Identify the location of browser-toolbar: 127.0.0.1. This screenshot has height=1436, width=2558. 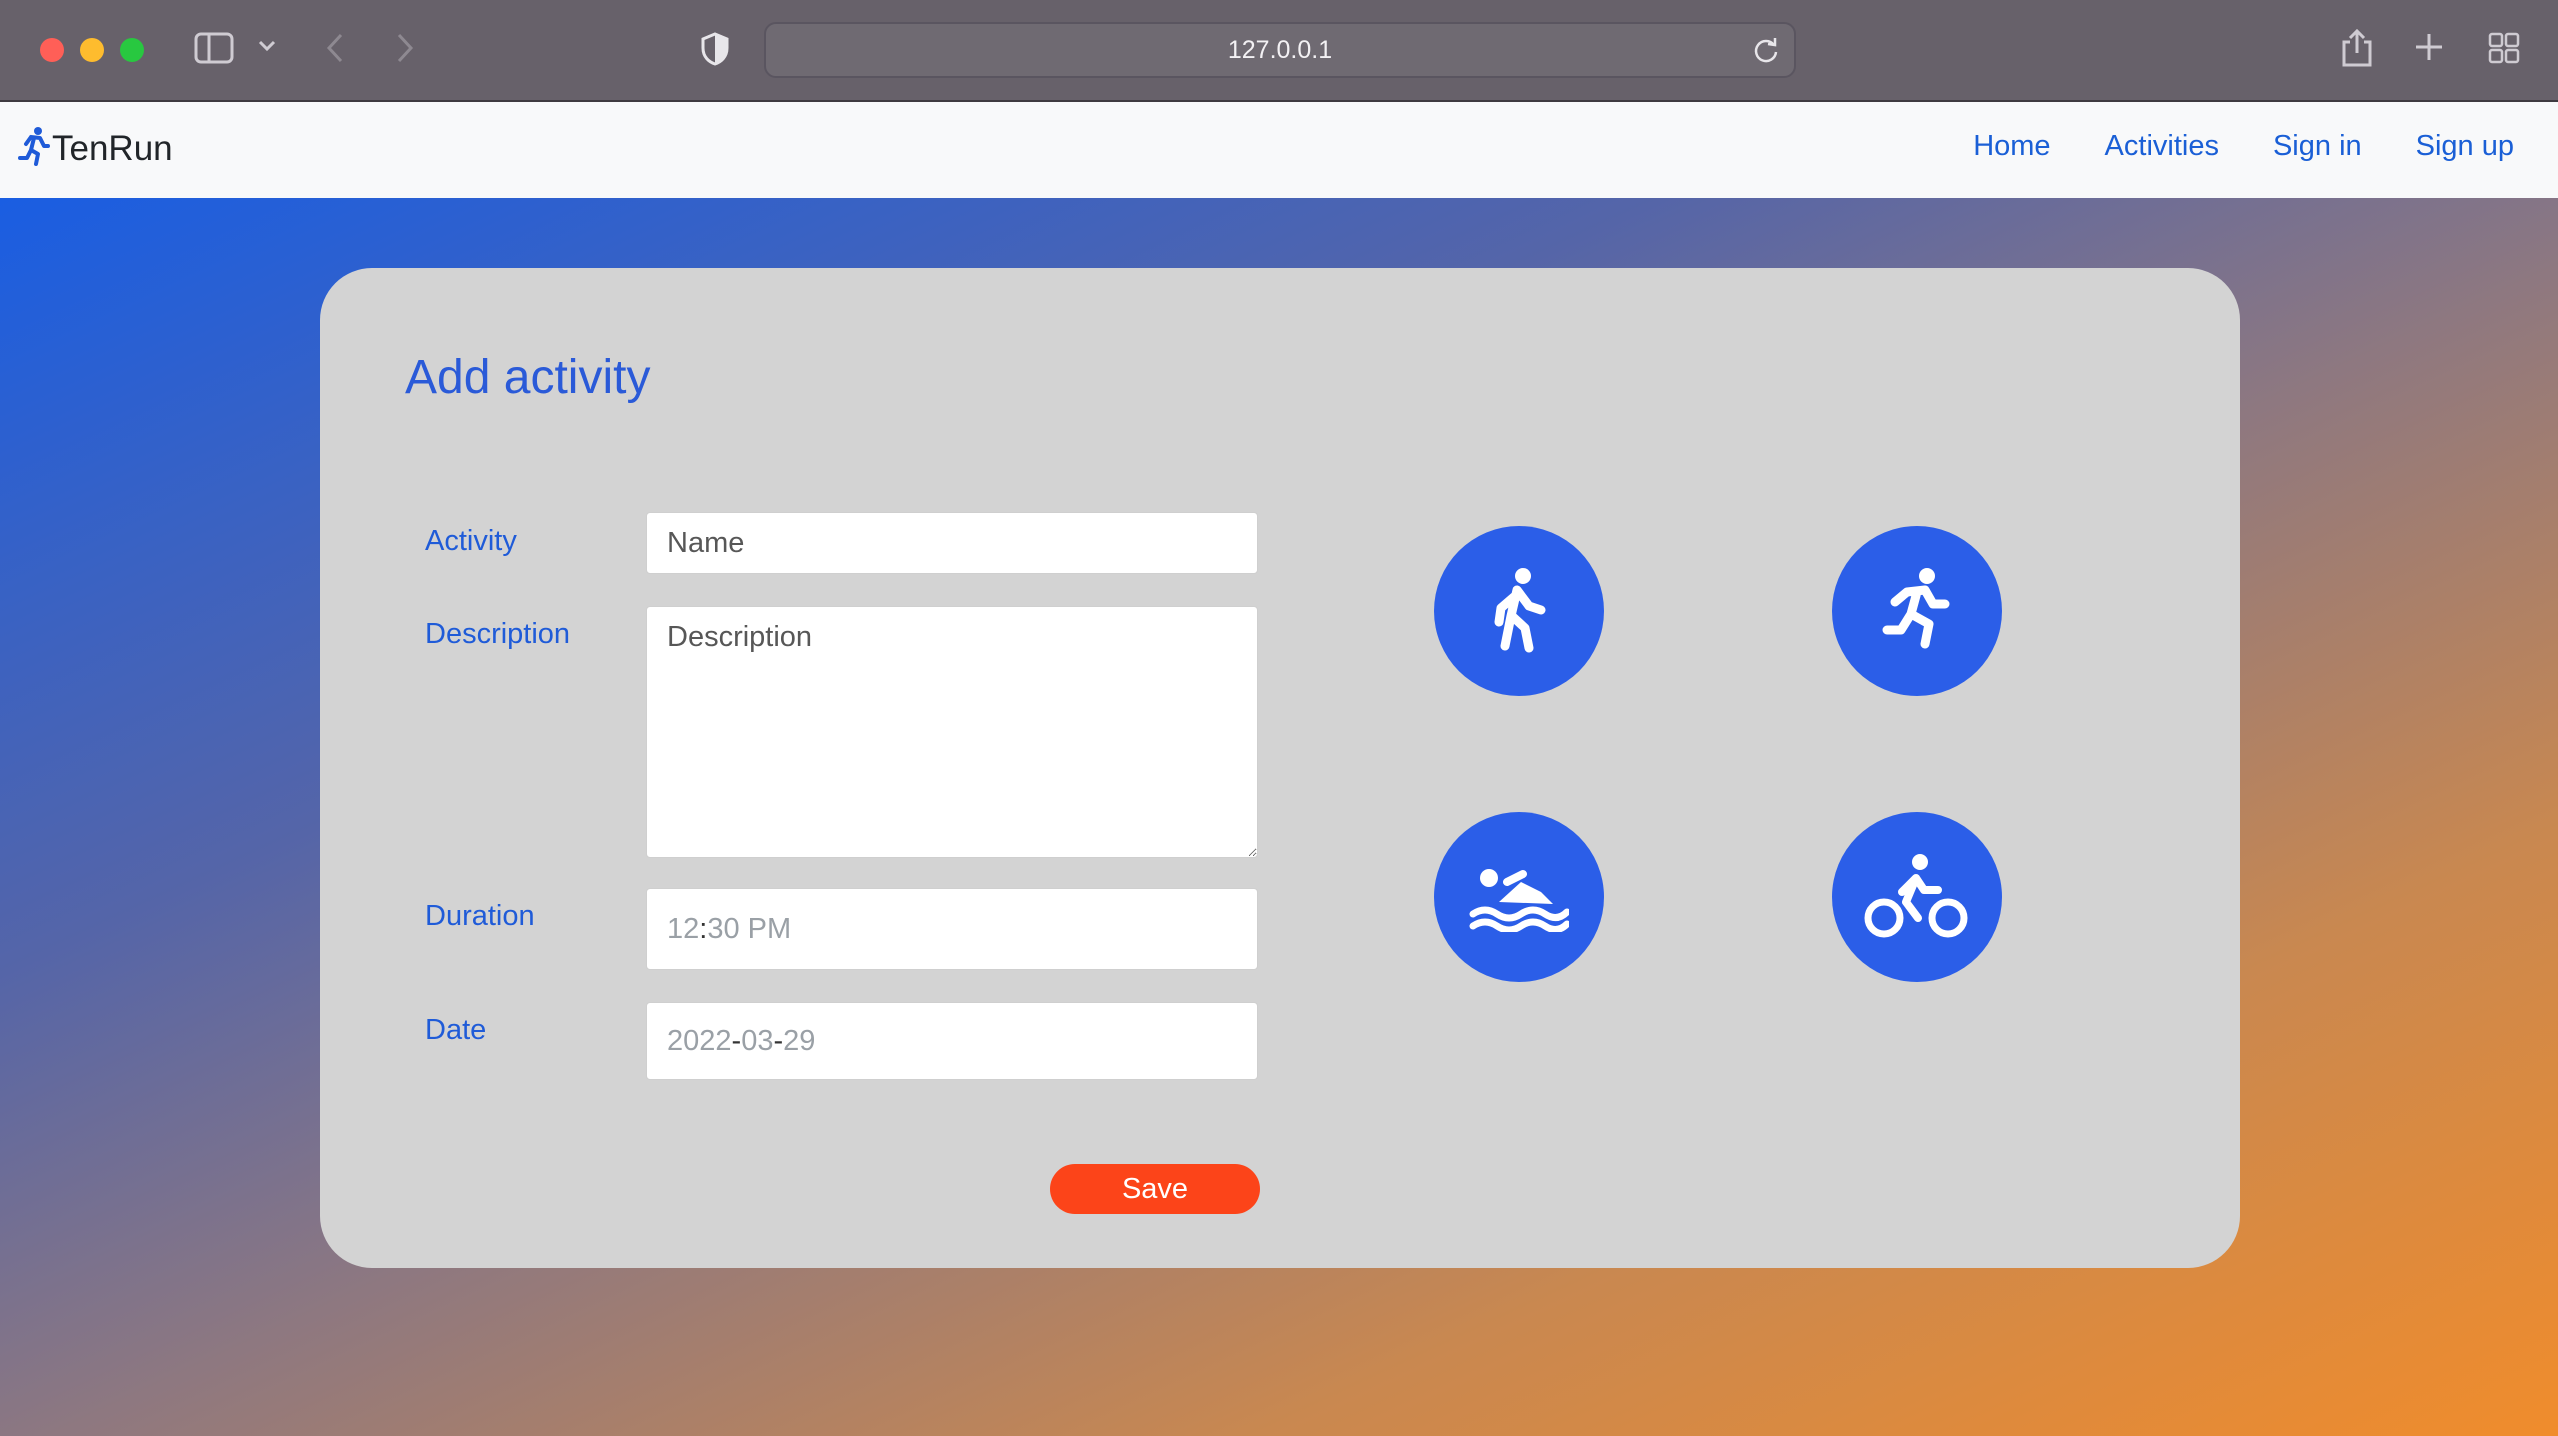
(1279, 51).